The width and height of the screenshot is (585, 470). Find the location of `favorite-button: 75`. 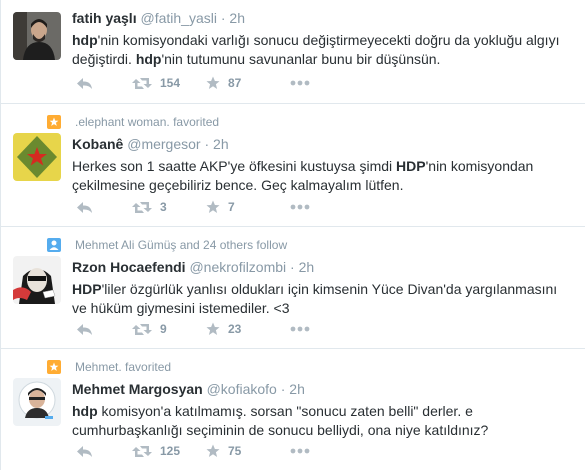

favorite-button: 75 is located at coordinates (248, 451).